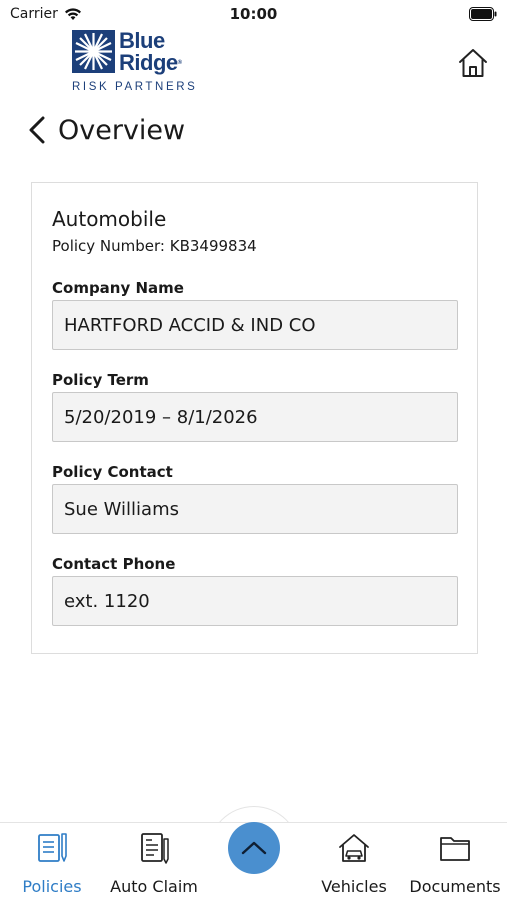 The height and width of the screenshot is (900, 507). Describe the element at coordinates (255, 509) in the screenshot. I see `policy-contact-field: Sue Williams` at that location.